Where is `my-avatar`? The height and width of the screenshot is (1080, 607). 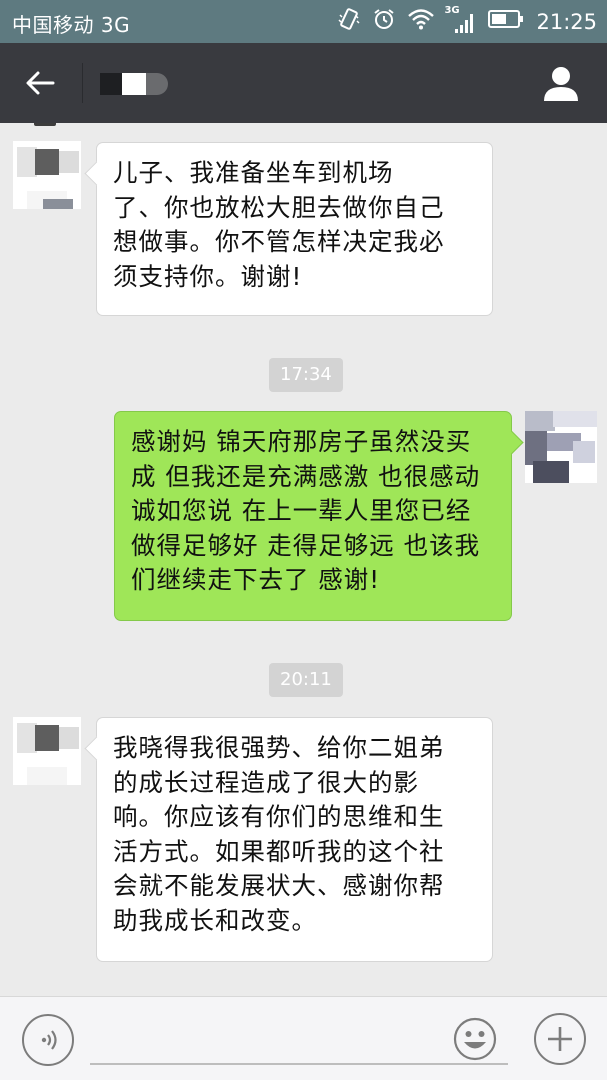 my-avatar is located at coordinates (561, 447).